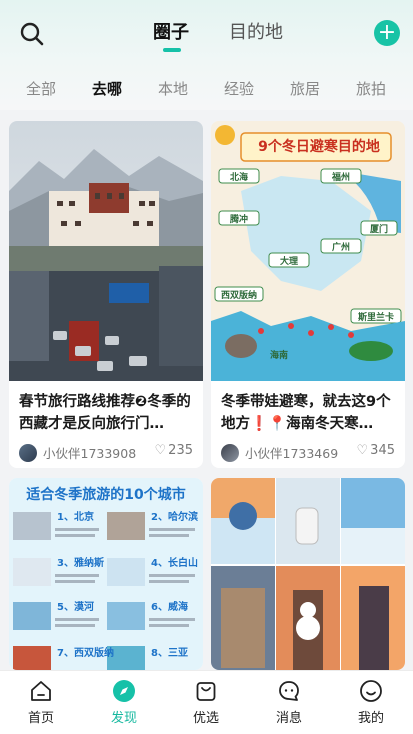 This screenshot has height=734, width=413. What do you see at coordinates (169, 653) in the screenshot?
I see `poster-city-label: 8、三亚` at bounding box center [169, 653].